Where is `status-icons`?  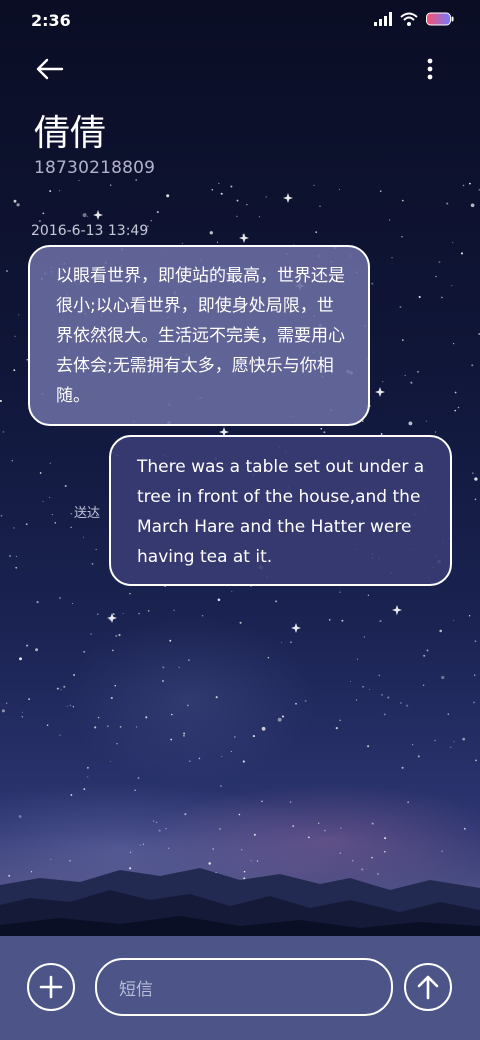
status-icons is located at coordinates (414, 19).